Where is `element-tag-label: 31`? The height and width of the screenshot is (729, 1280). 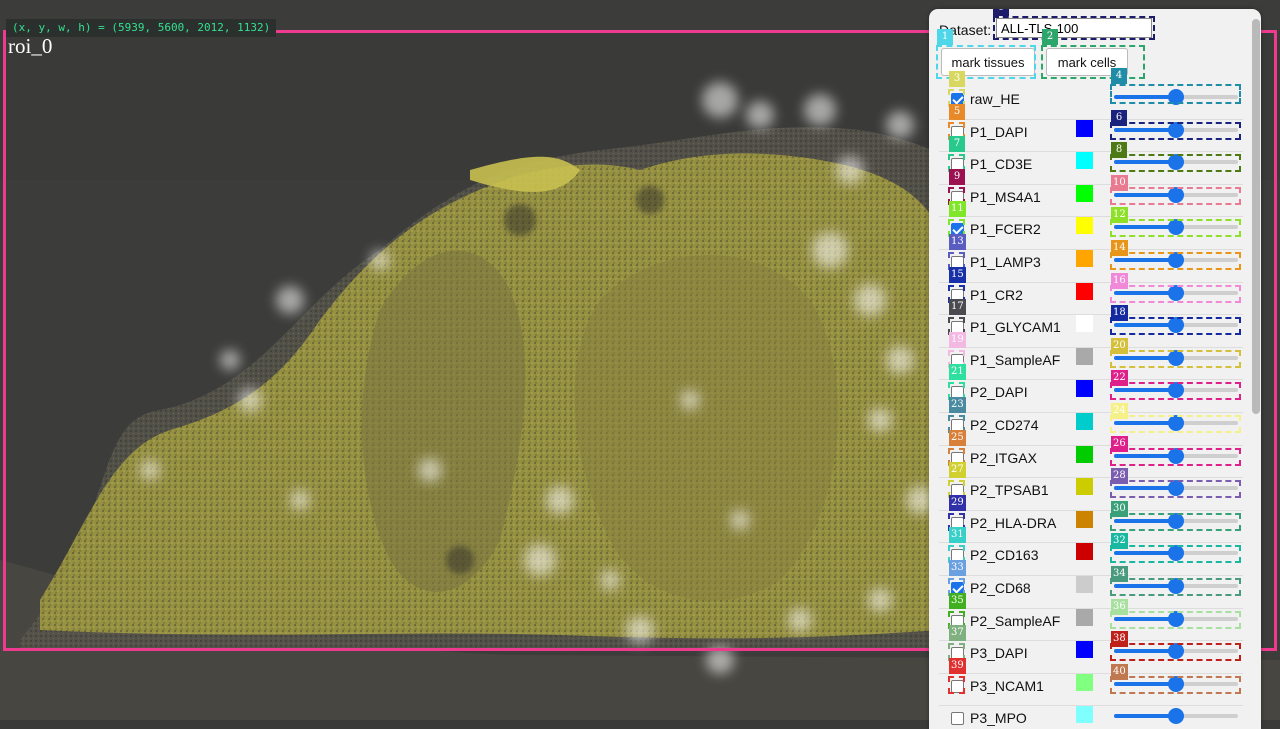
element-tag-label: 31 is located at coordinates (957, 535).